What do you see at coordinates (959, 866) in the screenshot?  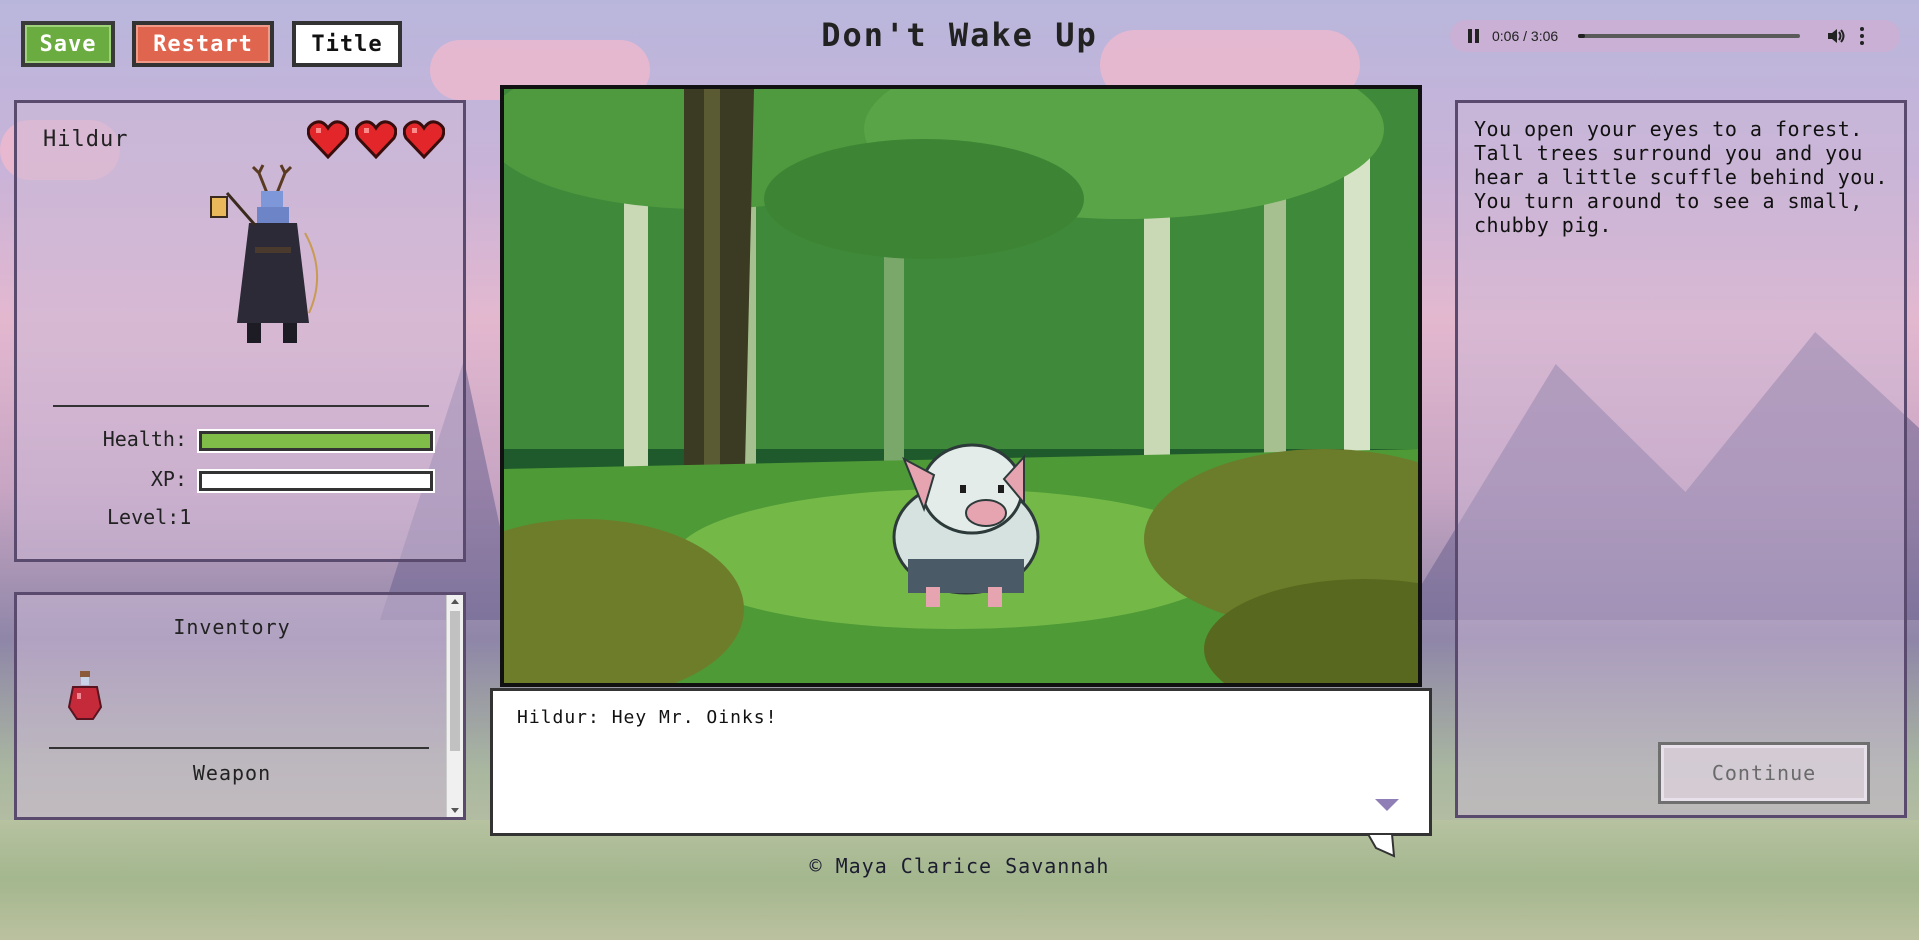 I see `credit-text: © Maya Clarice Savannah` at bounding box center [959, 866].